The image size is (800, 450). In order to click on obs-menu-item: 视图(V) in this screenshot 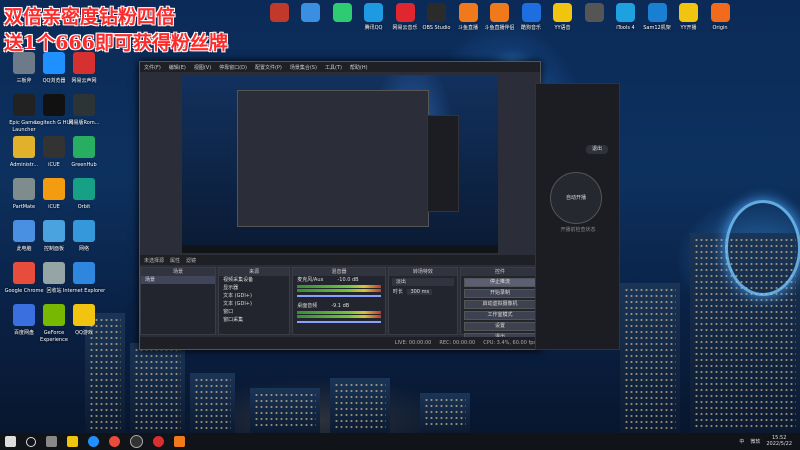, I will do `click(202, 67)`.